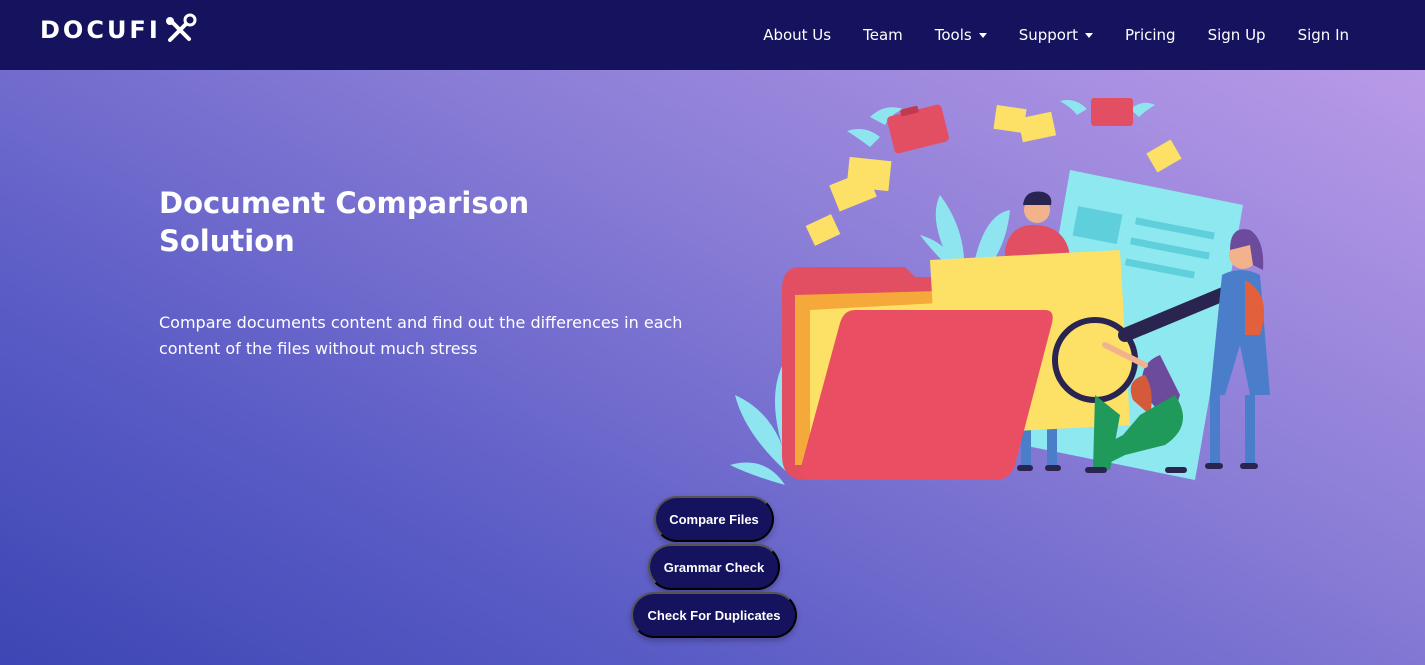 This screenshot has height=665, width=1425. I want to click on brand-logo: DOCUFI, so click(118, 29).